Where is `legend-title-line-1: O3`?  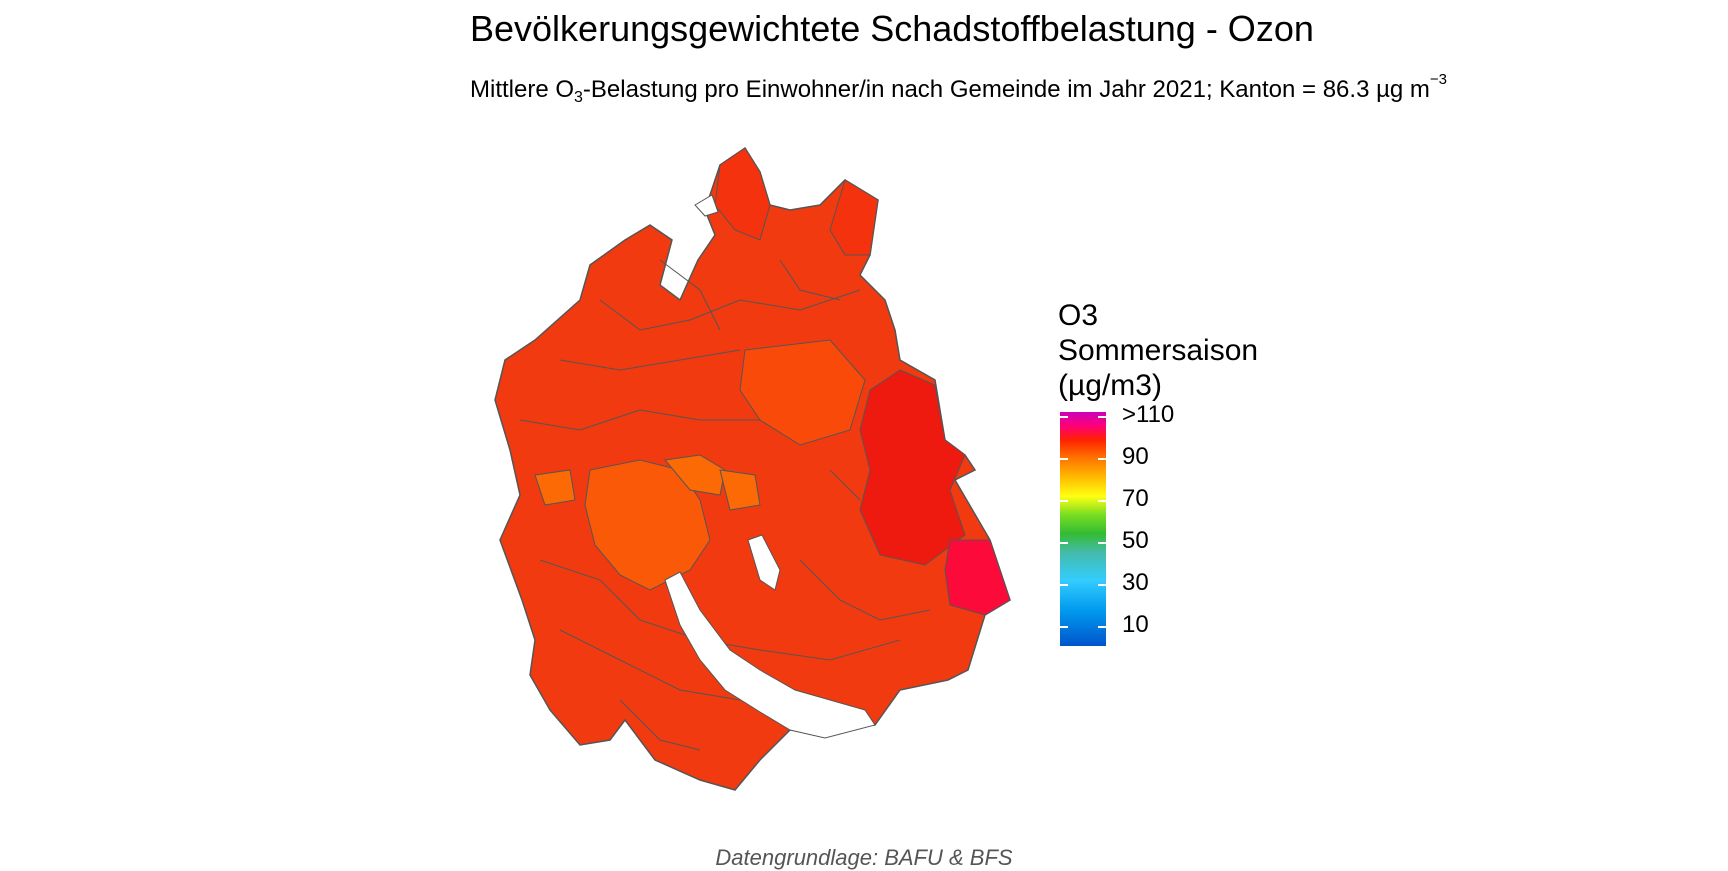 legend-title-line-1: O3 is located at coordinates (1078, 315).